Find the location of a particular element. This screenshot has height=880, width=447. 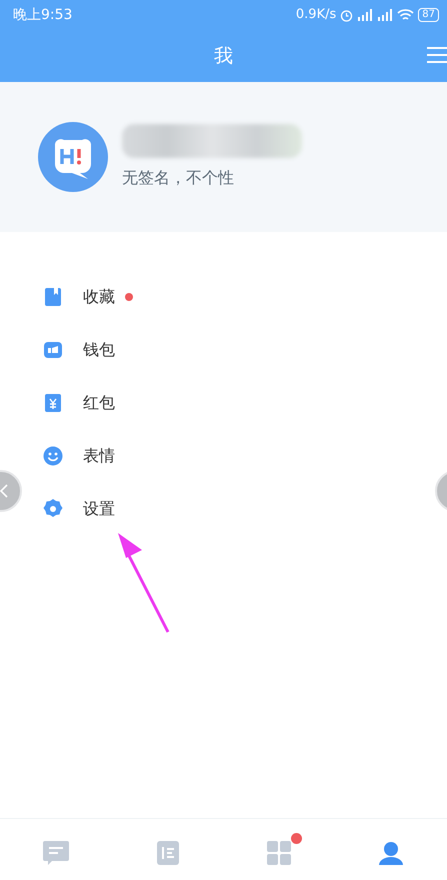

menu-item: 表情 is located at coordinates (82, 455).